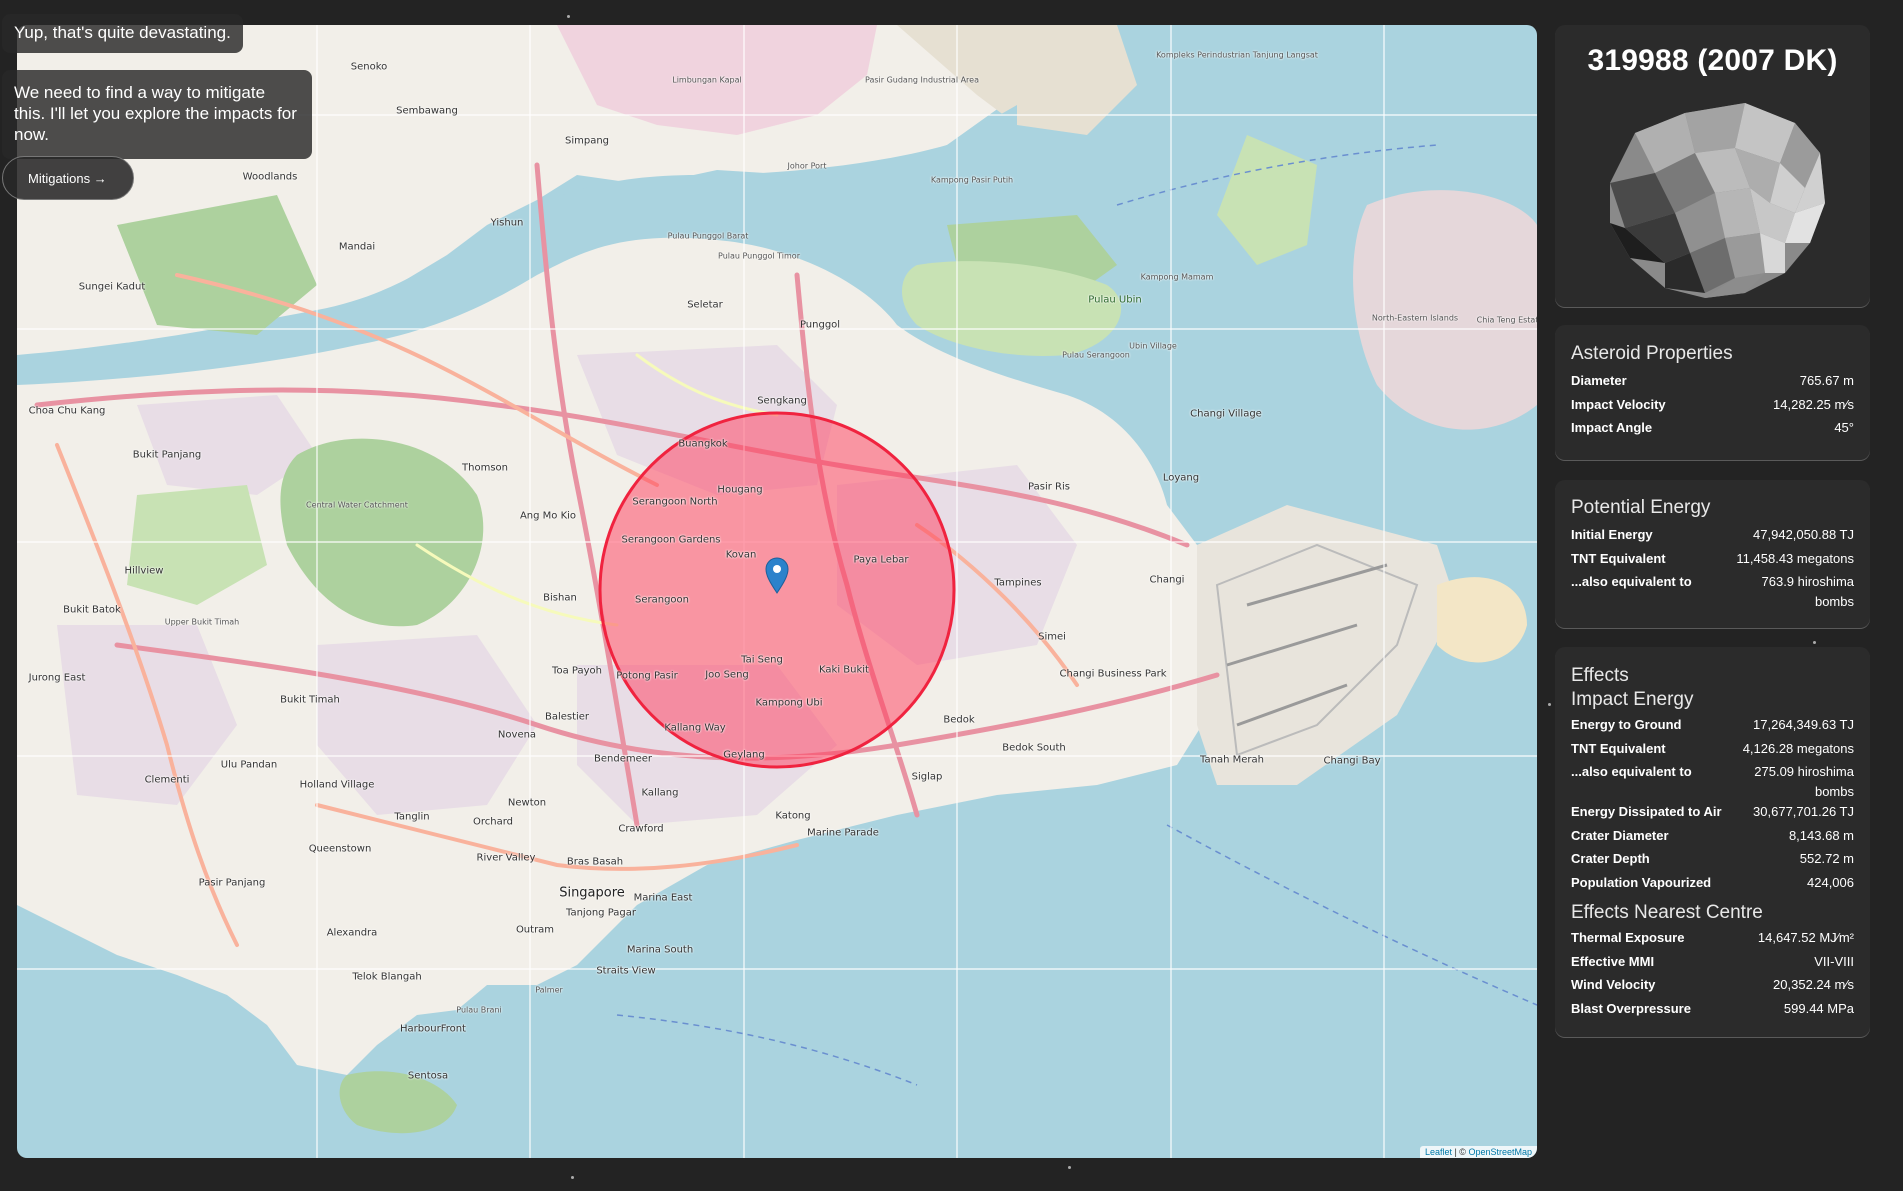 Image resolution: width=1903 pixels, height=1191 pixels. Describe the element at coordinates (741, 555) in the screenshot. I see `map-place-label: Kovan` at that location.